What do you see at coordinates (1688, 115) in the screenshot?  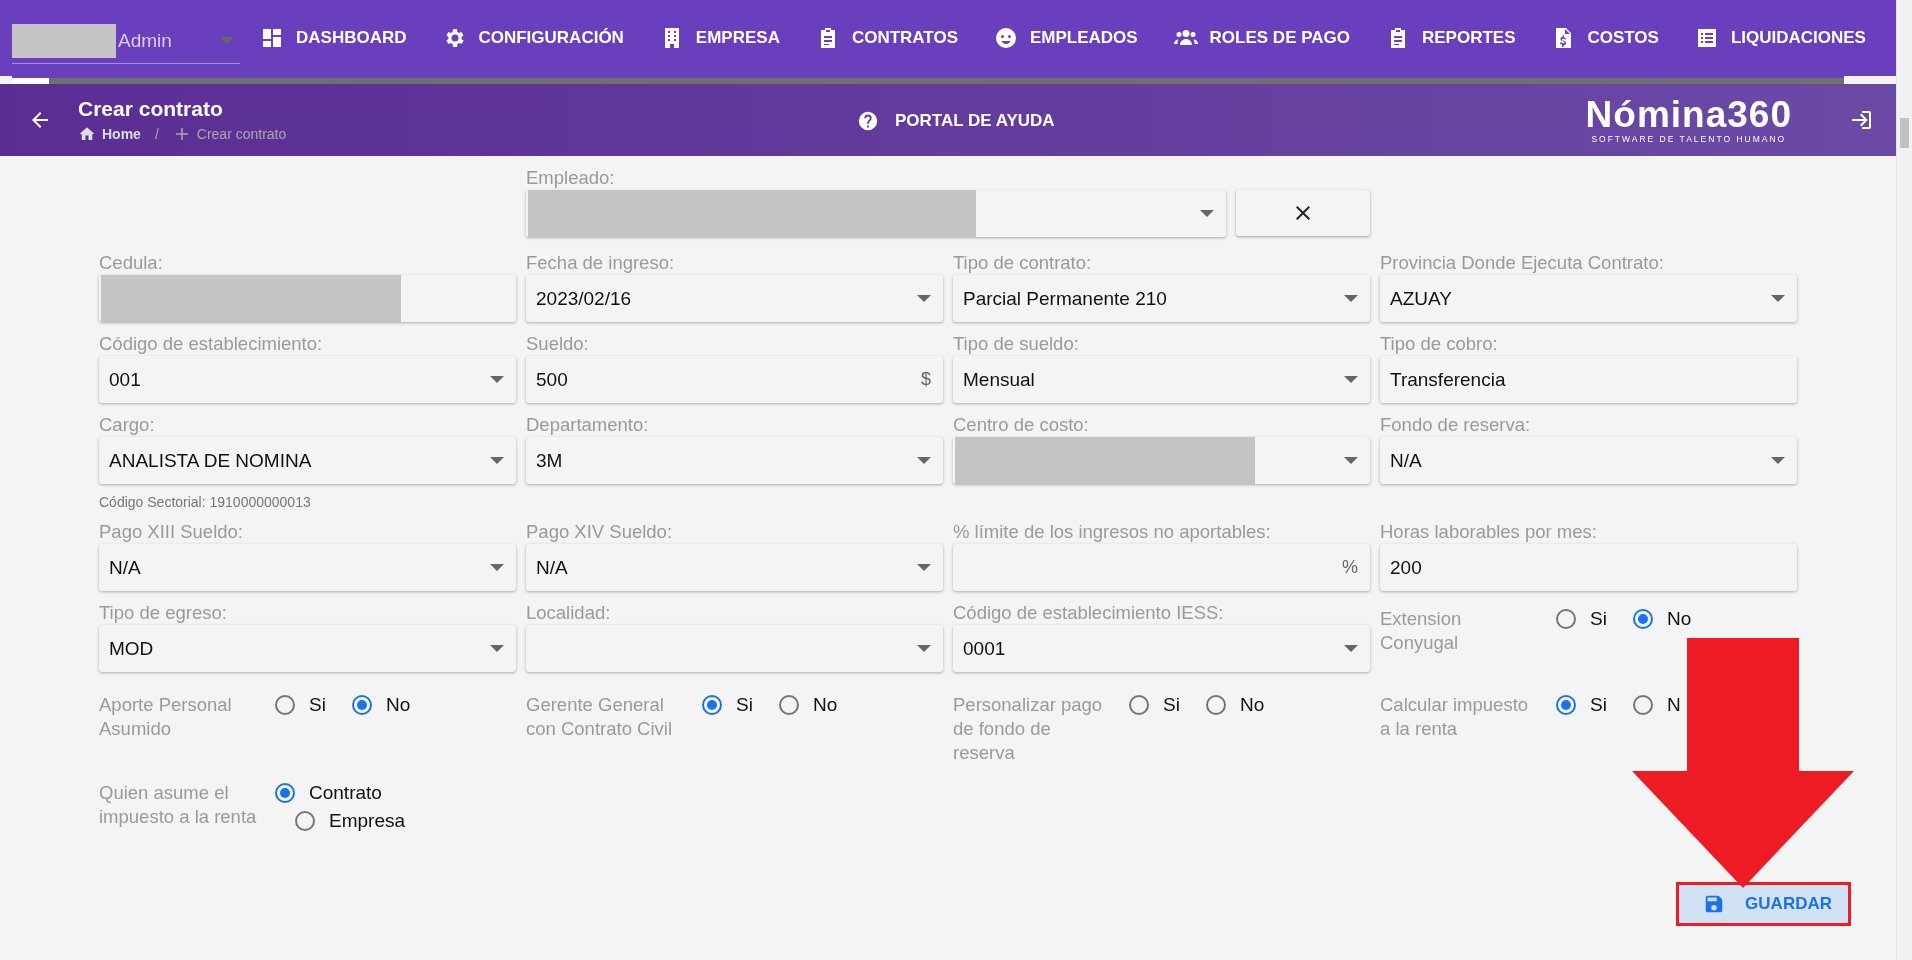 I see `logo-wordmark: Nómina360` at bounding box center [1688, 115].